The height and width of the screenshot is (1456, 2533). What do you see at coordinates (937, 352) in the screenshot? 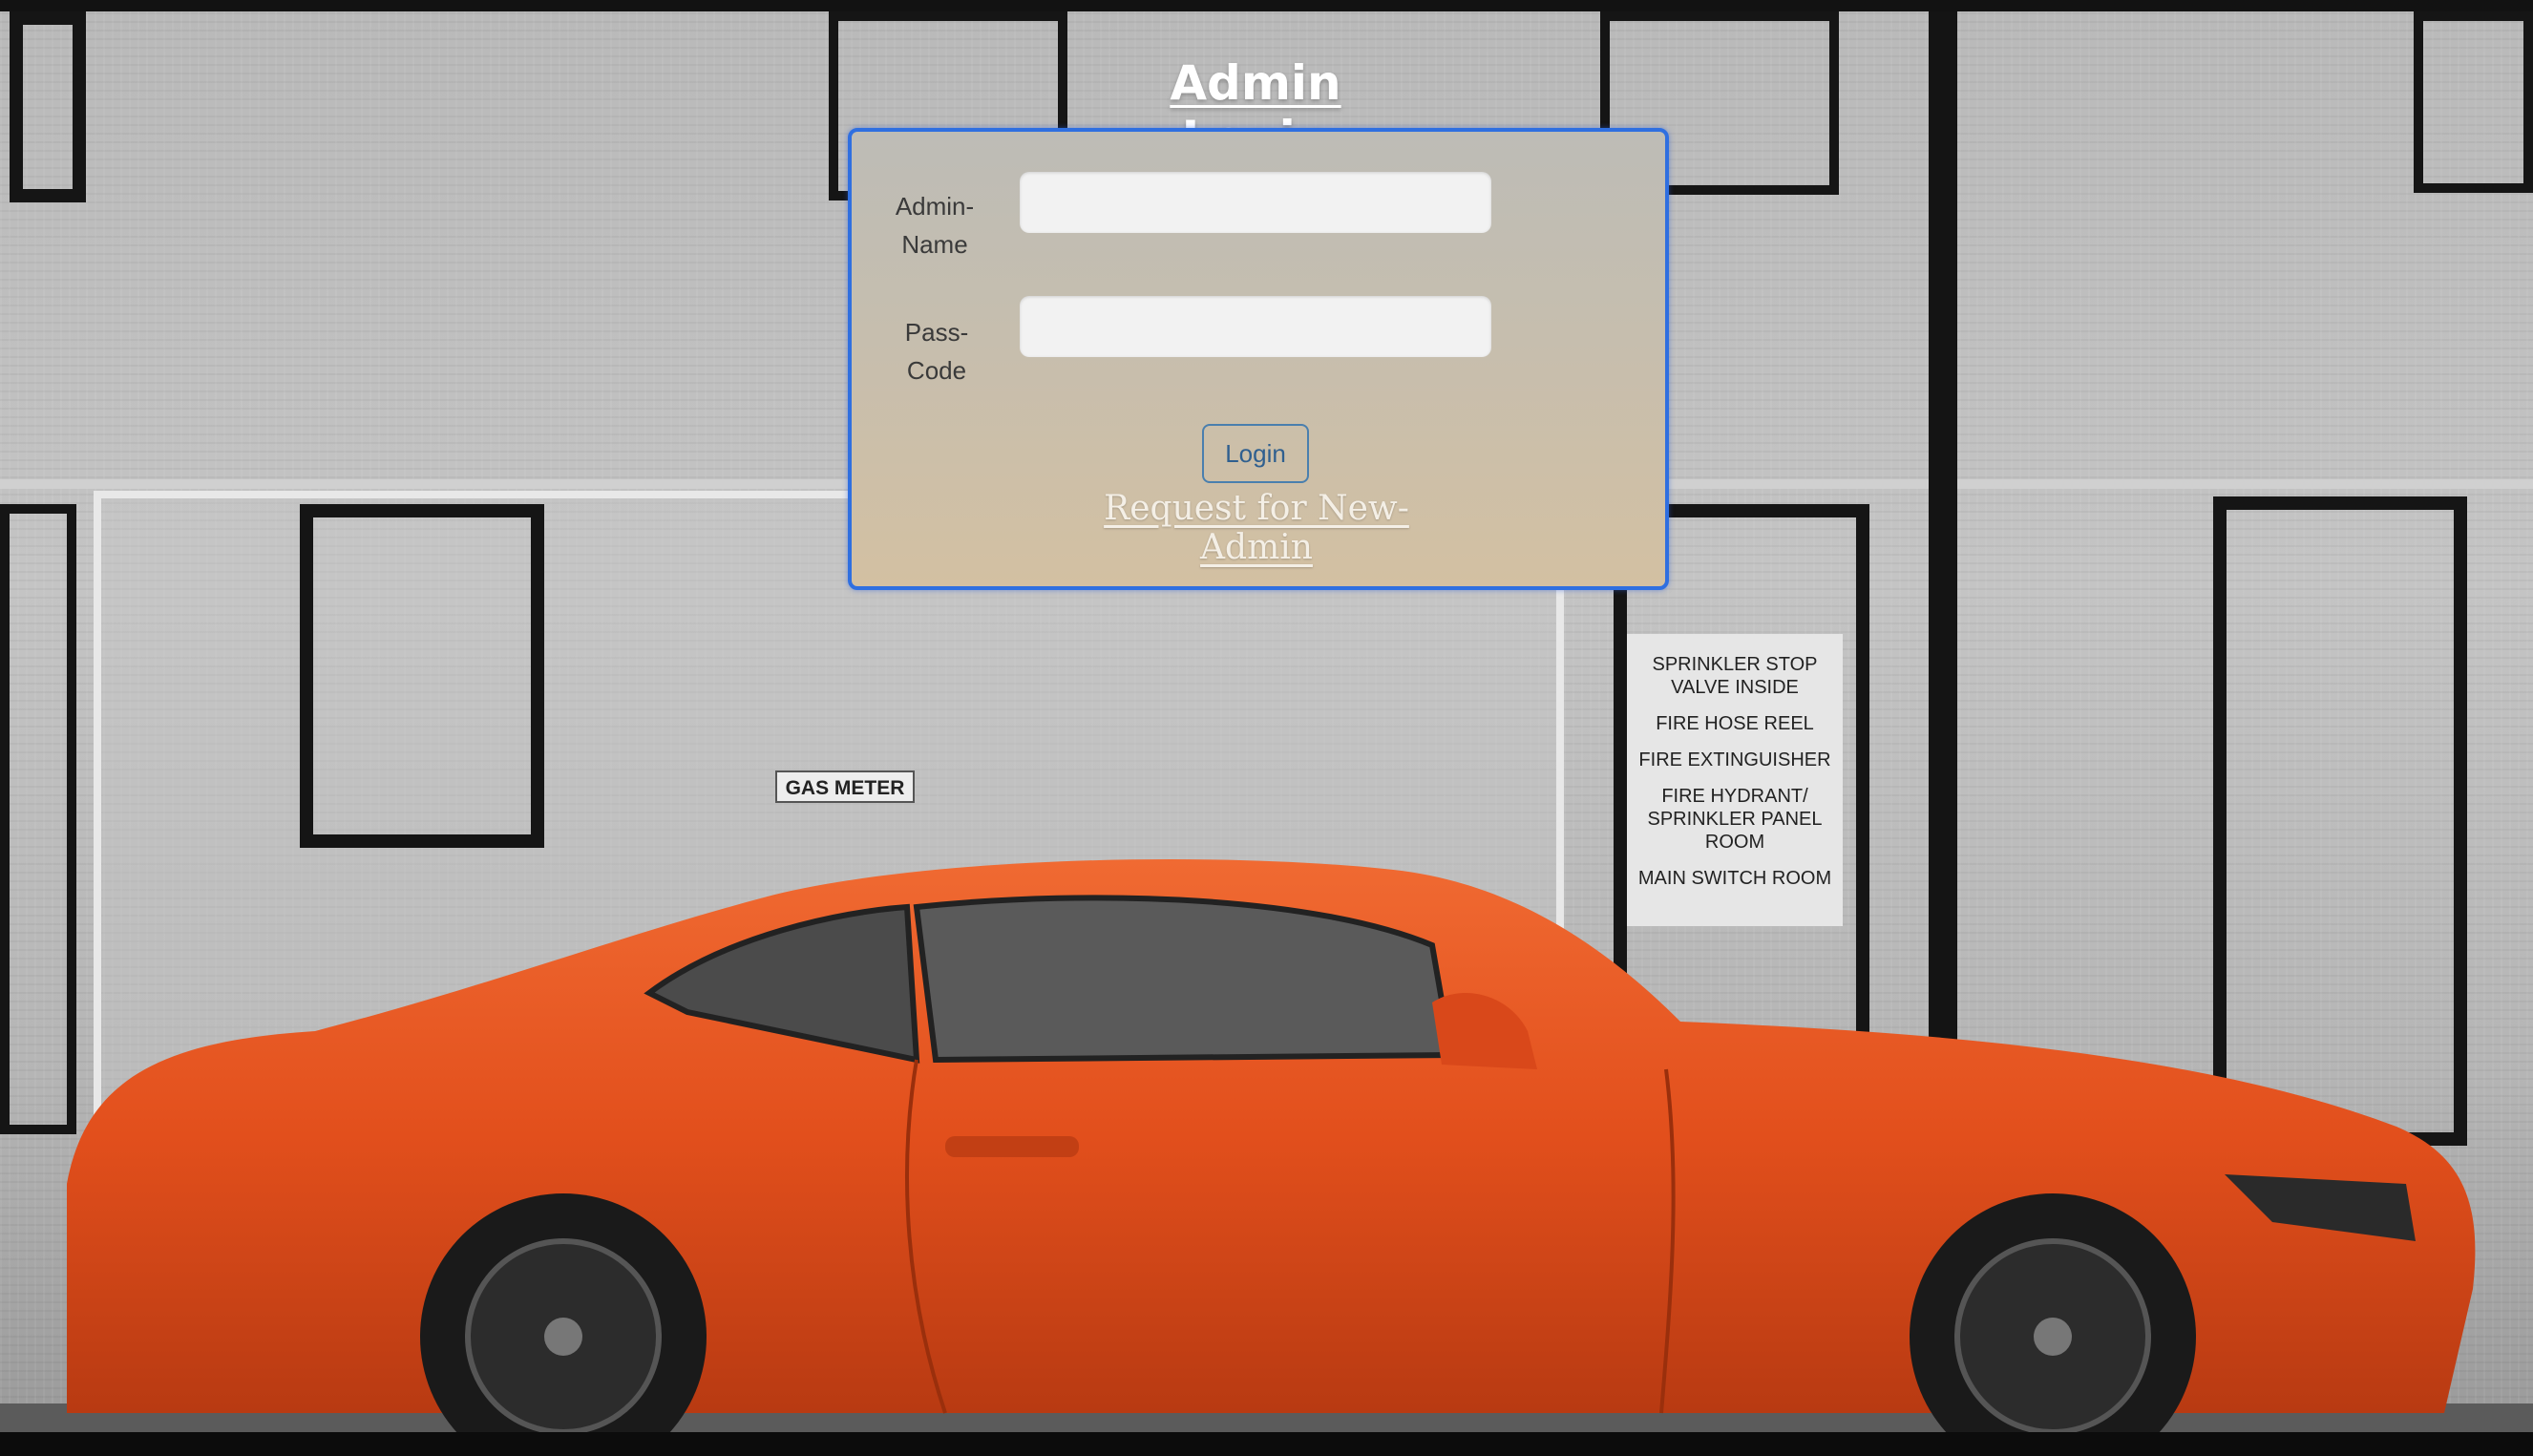
I see `pass-code-label: Pass- Code` at bounding box center [937, 352].